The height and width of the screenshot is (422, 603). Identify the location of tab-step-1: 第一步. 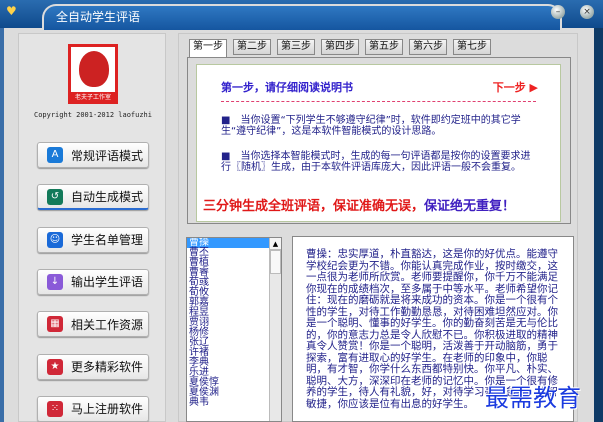
(208, 48).